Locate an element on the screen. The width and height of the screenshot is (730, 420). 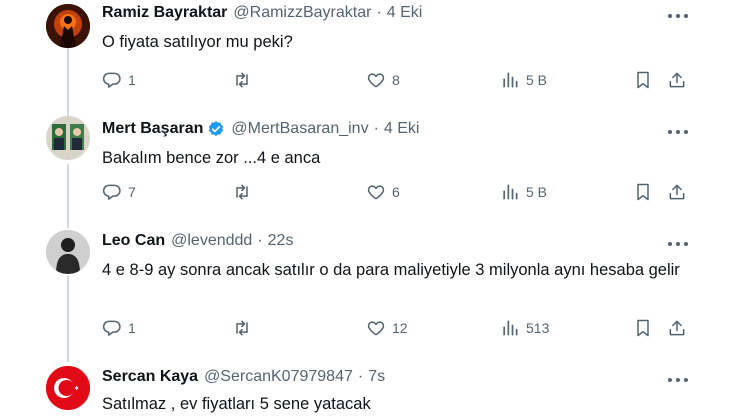
author-handle: @SercanK07979847 is located at coordinates (278, 377).